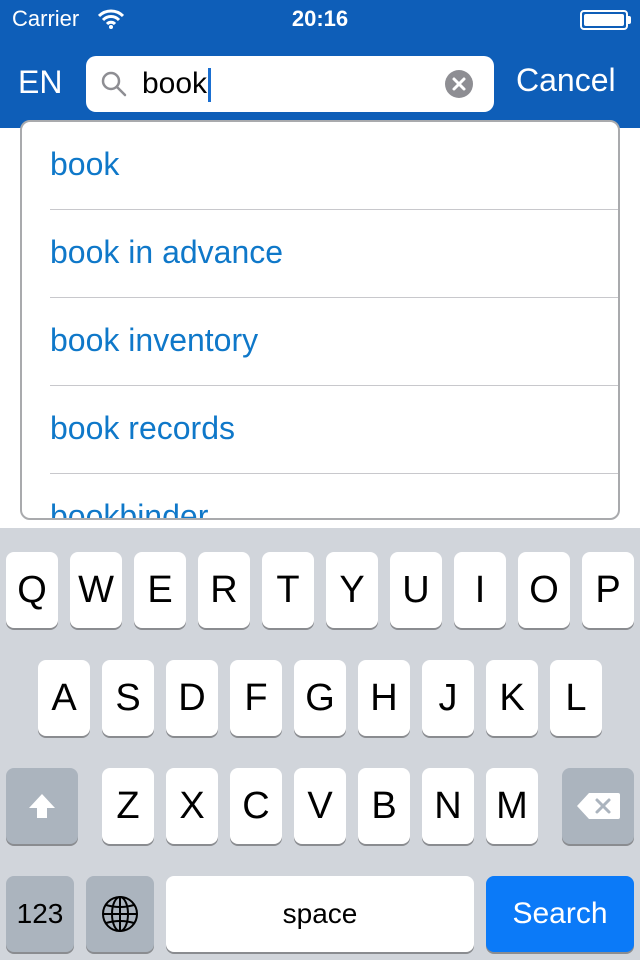  What do you see at coordinates (40, 914) in the screenshot?
I see `numbers-key: 123` at bounding box center [40, 914].